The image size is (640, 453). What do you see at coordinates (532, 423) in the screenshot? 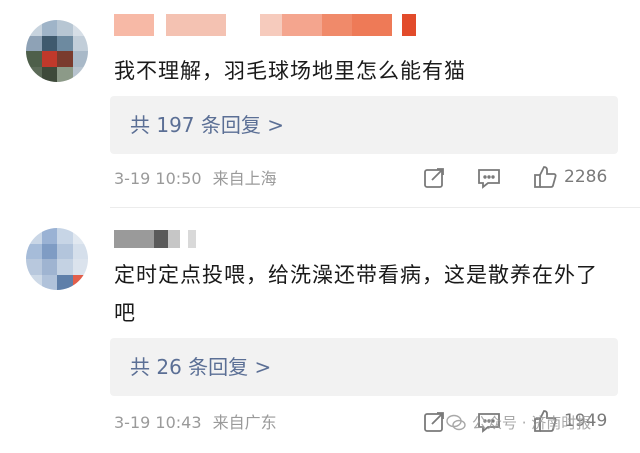
I see `watermark-text: 公众号 · 济南时报` at bounding box center [532, 423].